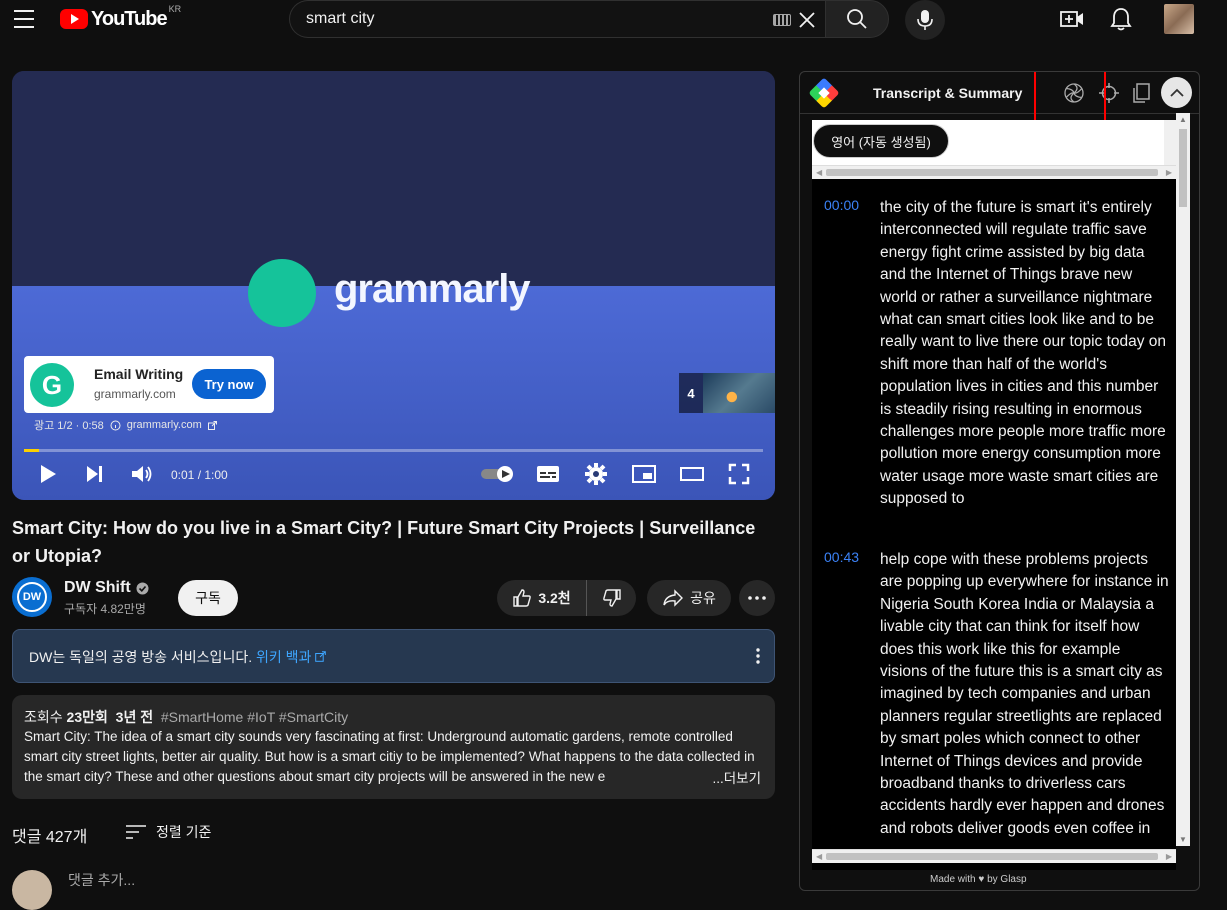 This screenshot has height=910, width=1227. What do you see at coordinates (199, 475) in the screenshot?
I see `time-display: 0:01 / 1:00` at bounding box center [199, 475].